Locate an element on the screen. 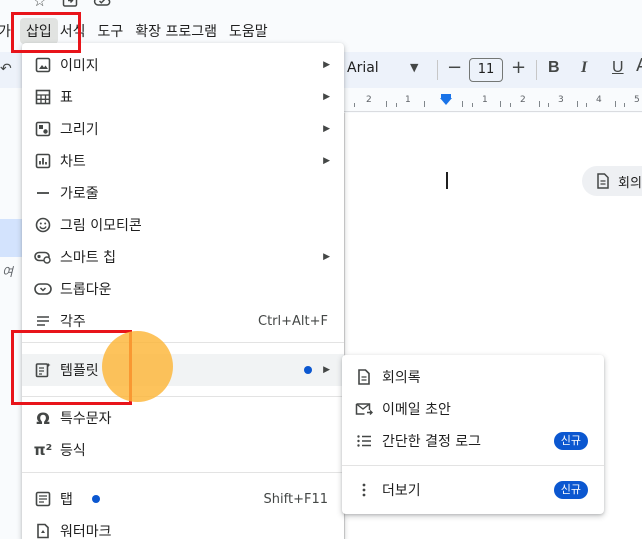  emoji-icon is located at coordinates (43, 225).